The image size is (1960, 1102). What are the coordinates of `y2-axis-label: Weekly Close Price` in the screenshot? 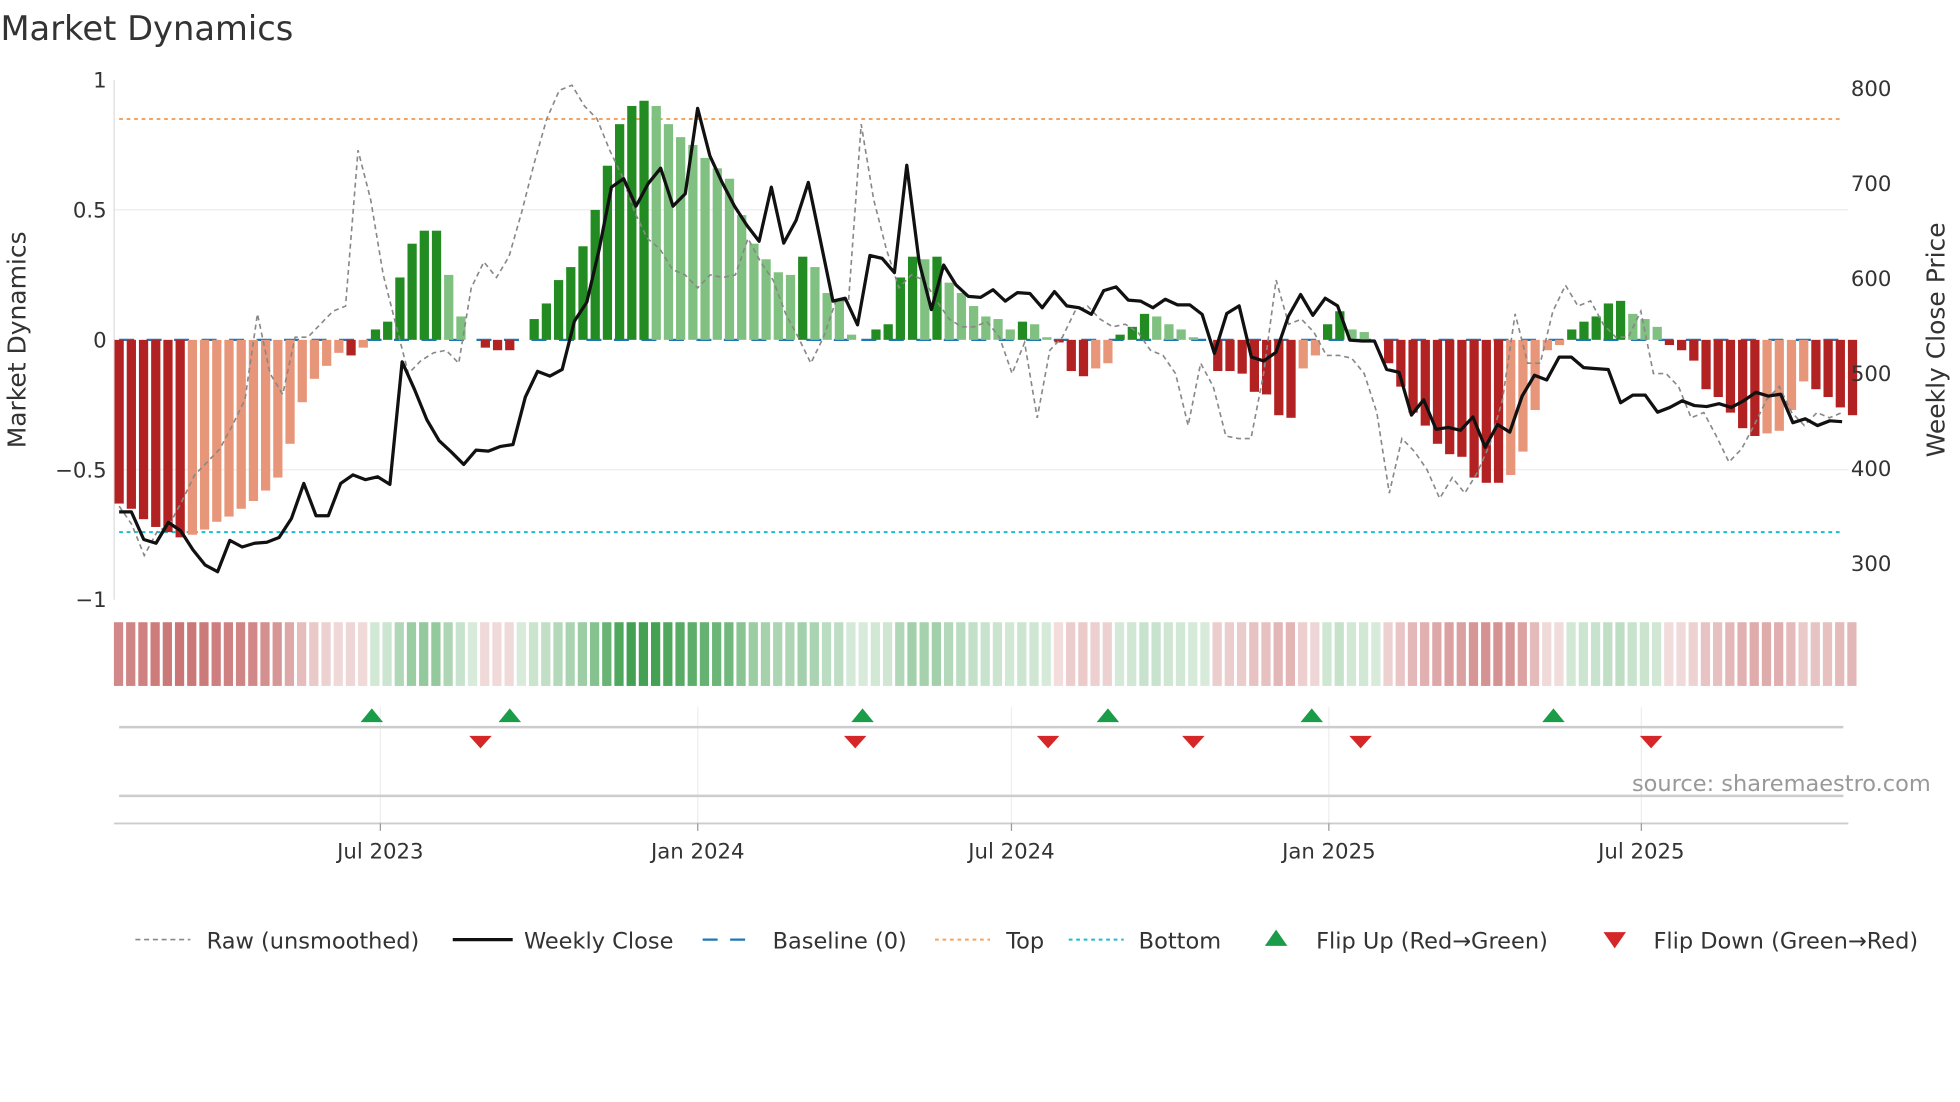 It's located at (1936, 339).